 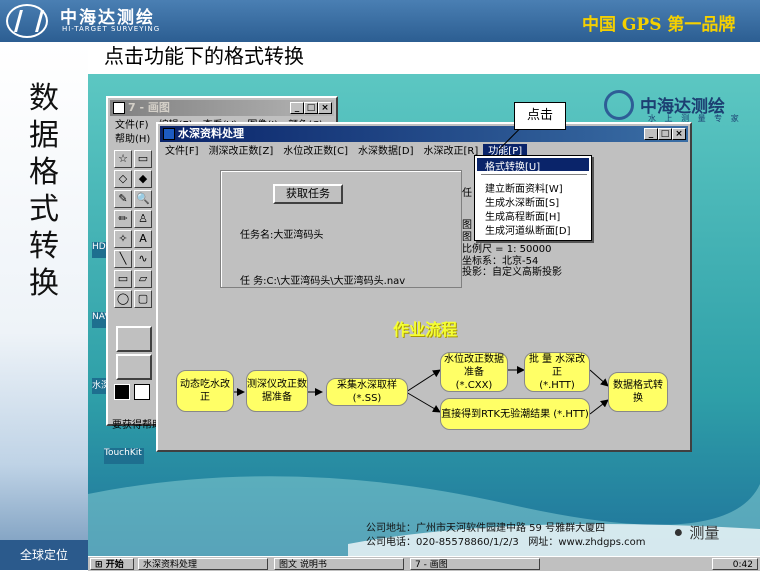 I want to click on eraser-tool-icon: ◇, so click(x=123, y=179).